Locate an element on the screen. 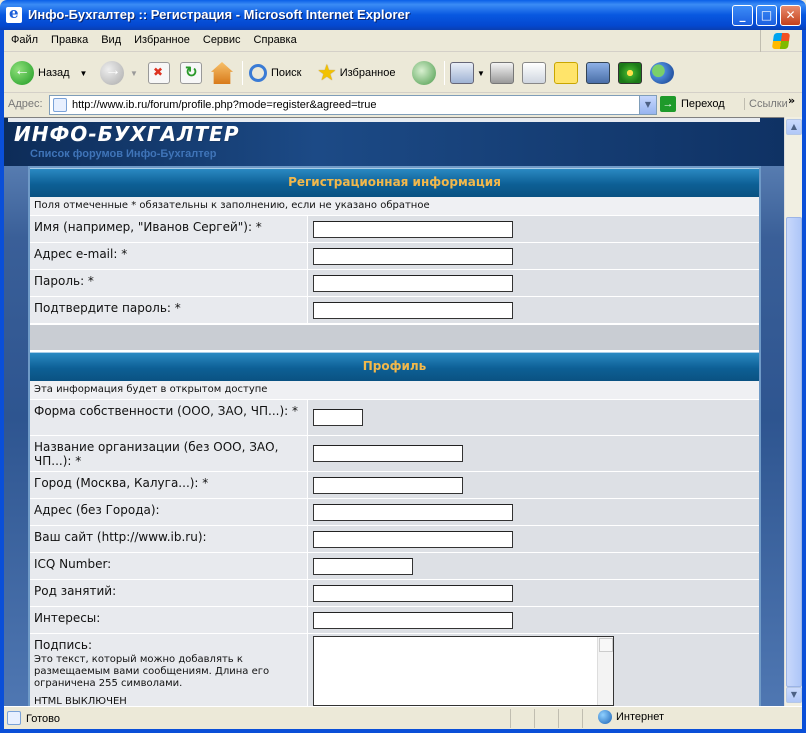 This screenshot has width=806, height=733. occupation-label: Род занятий: is located at coordinates (169, 593).